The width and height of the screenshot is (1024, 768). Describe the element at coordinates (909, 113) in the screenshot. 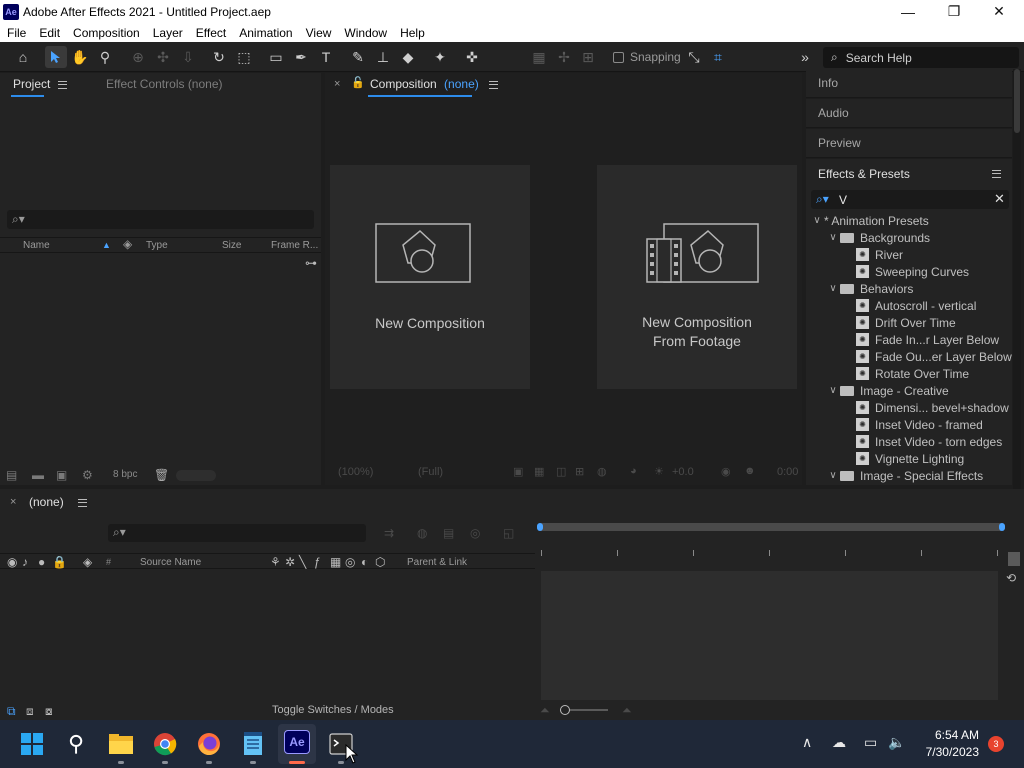

I see `audio-panel-header: Audio` at that location.